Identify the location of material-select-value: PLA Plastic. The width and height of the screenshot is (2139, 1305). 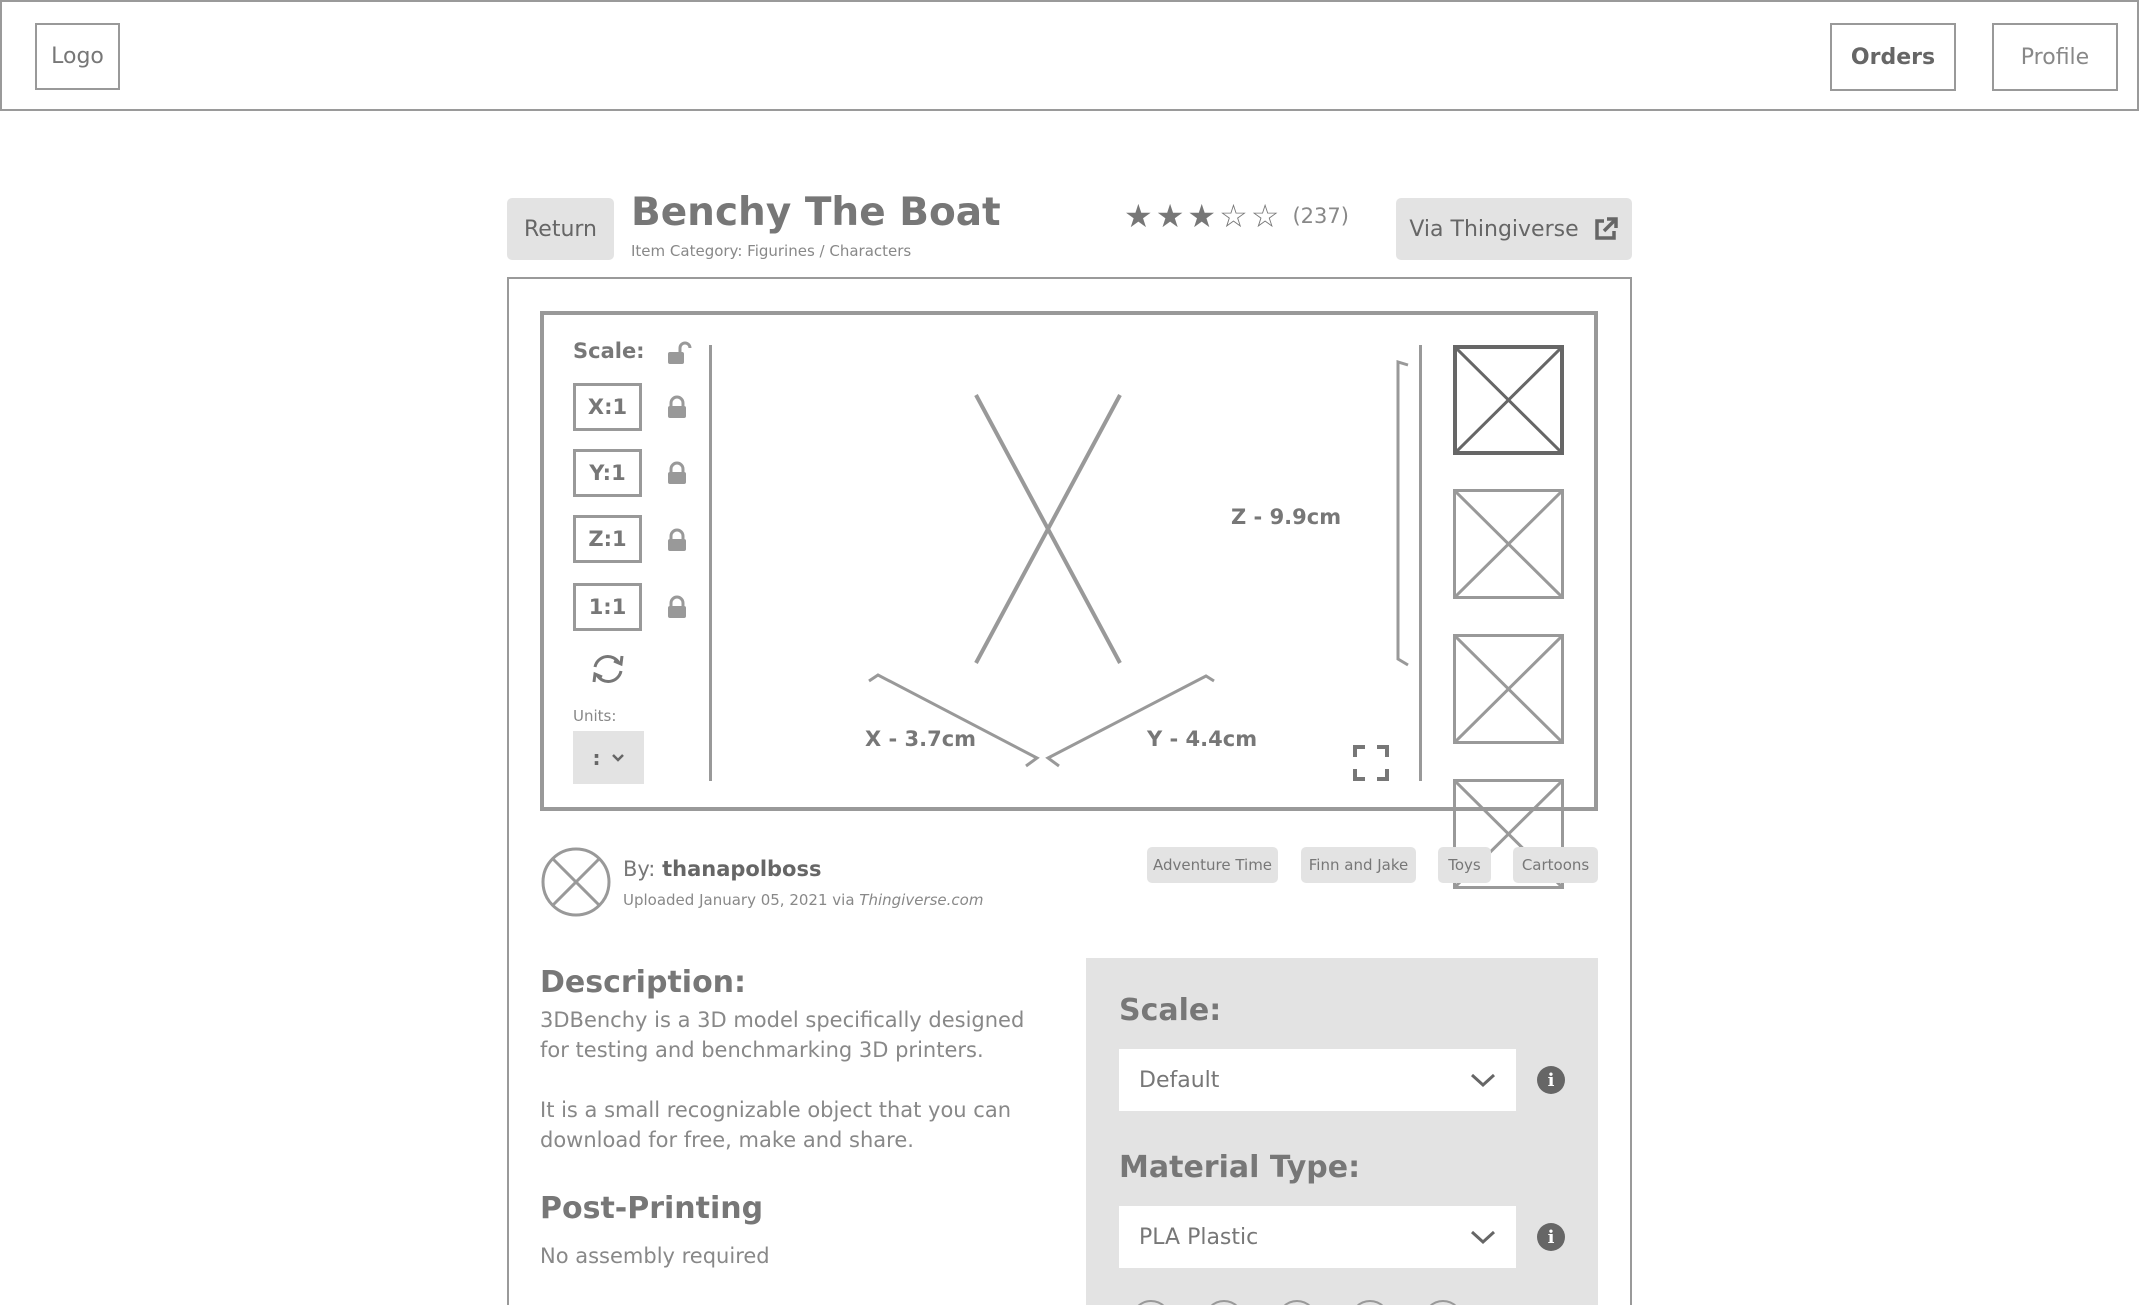
(1199, 1237).